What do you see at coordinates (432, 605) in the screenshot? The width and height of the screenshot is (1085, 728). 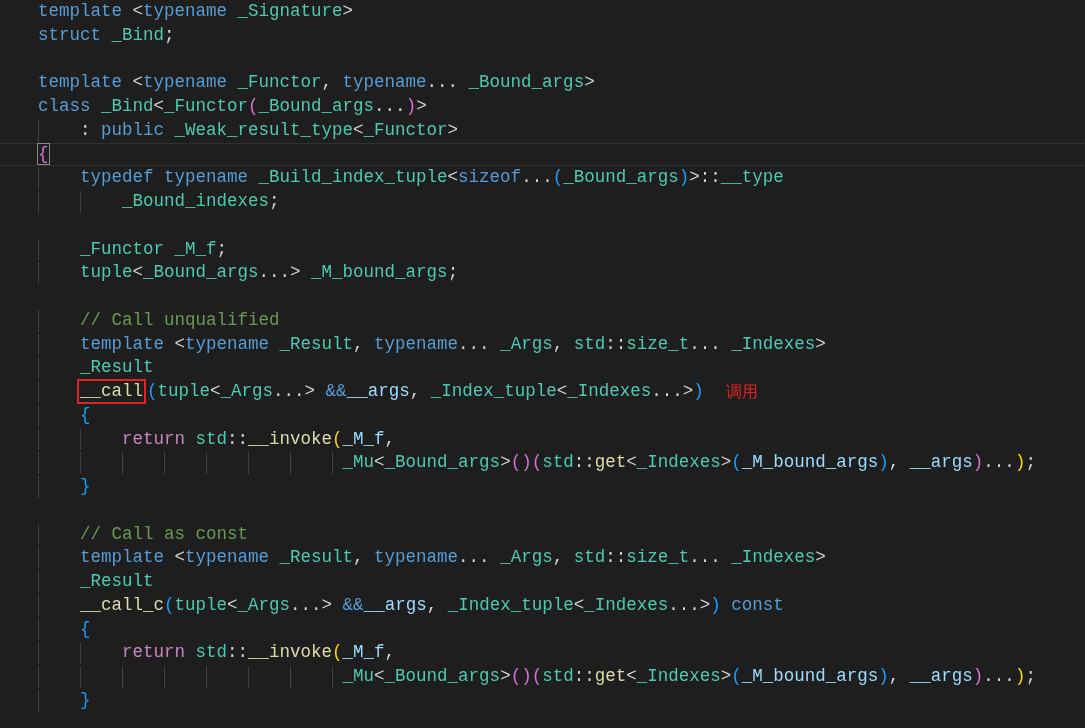 I see `code-text: __call_c(tuple<_Args...> &&__args, _Index_tuple<_Indexes...>) const` at bounding box center [432, 605].